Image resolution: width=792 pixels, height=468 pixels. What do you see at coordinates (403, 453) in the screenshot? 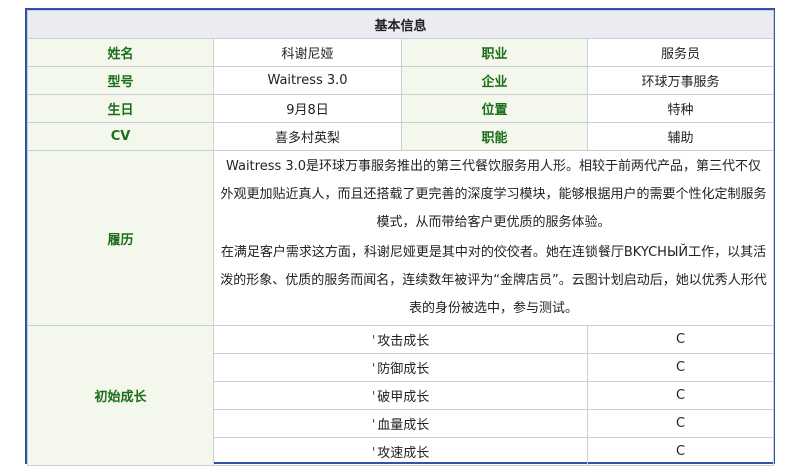
I see `growth-label: 攻速成长` at bounding box center [403, 453].